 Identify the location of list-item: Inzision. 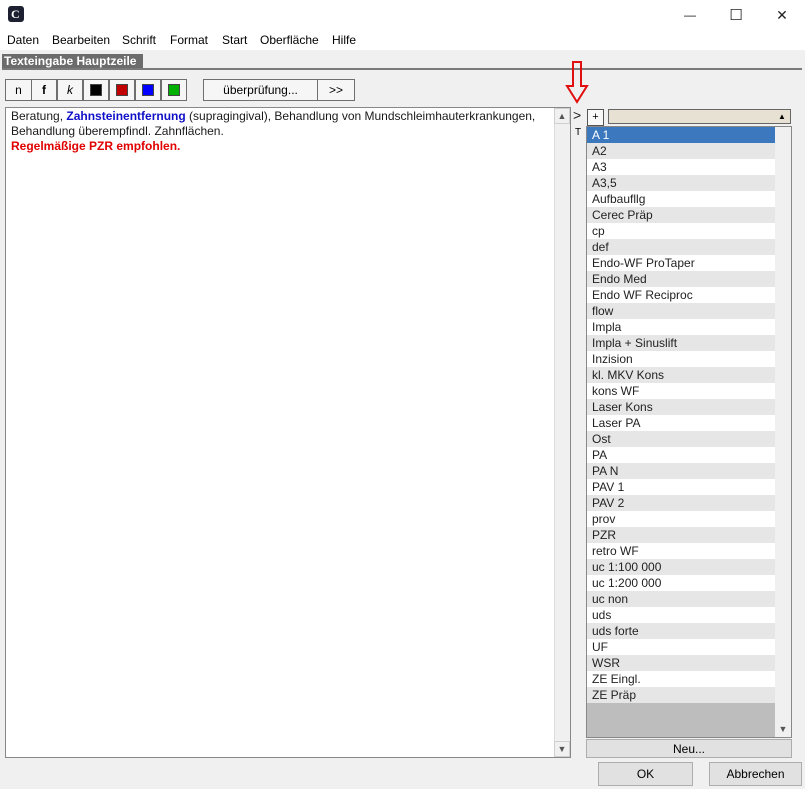
(681, 359).